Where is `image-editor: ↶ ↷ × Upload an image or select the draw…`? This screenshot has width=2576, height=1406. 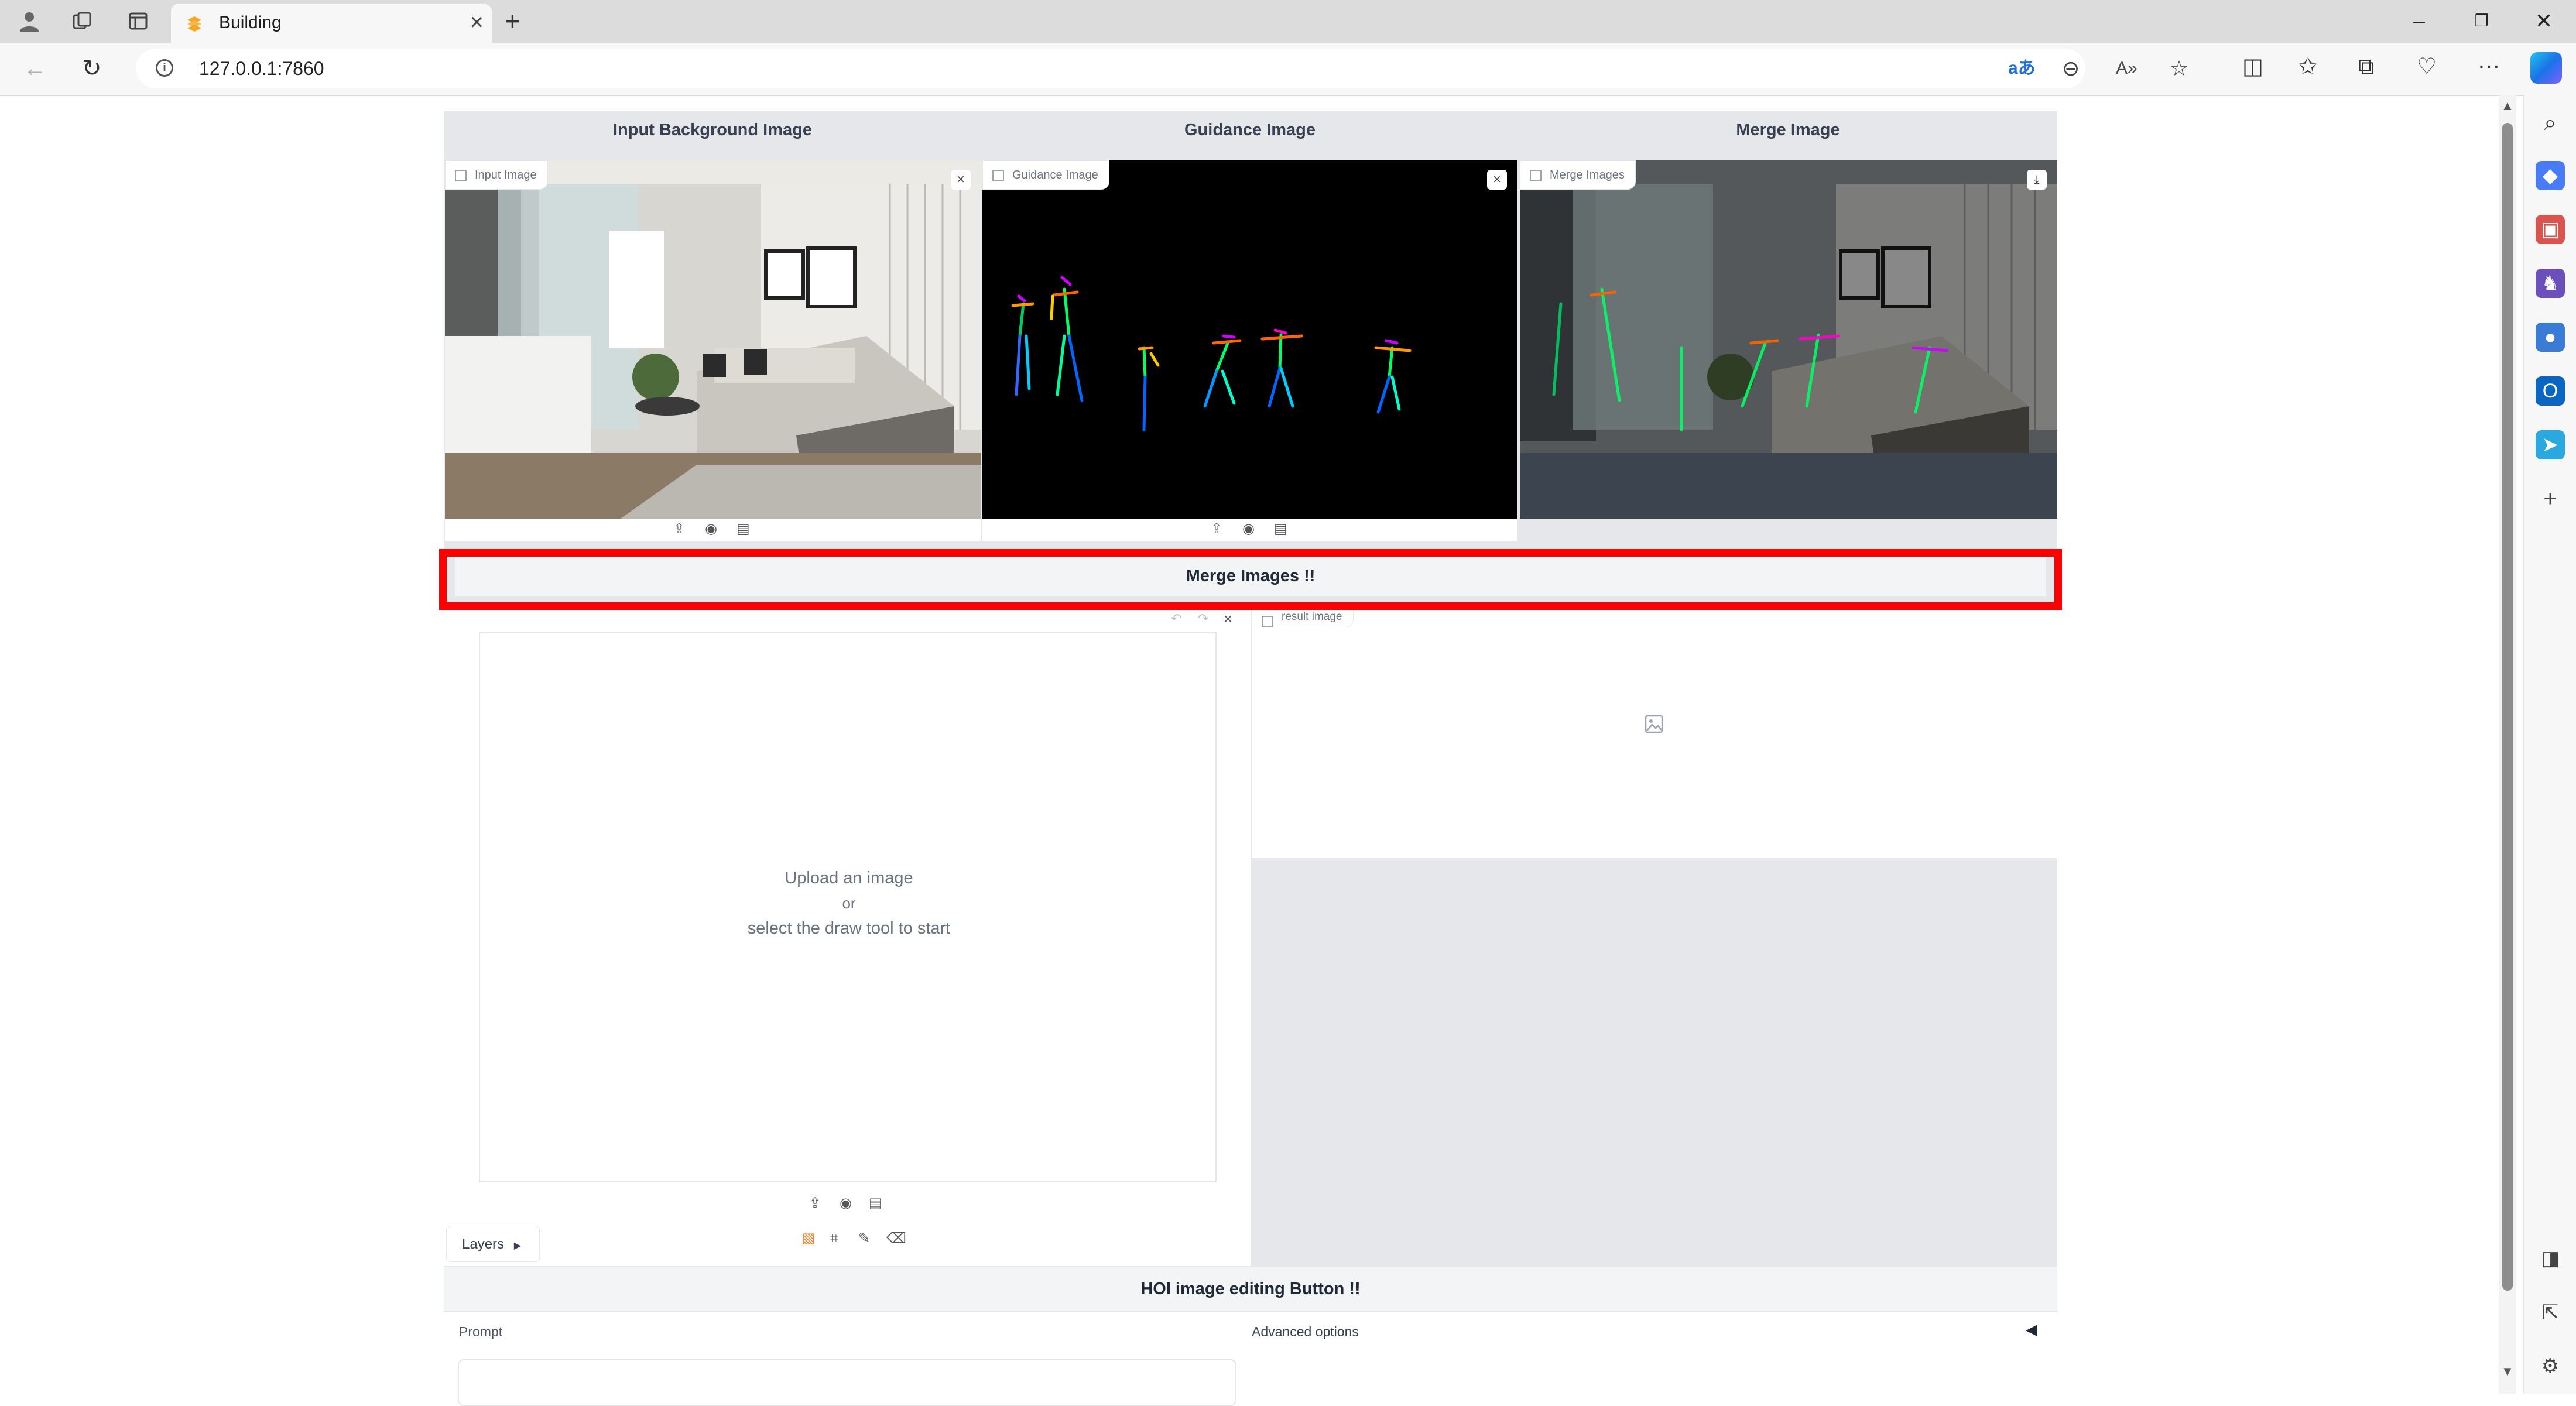 image-editor: ↶ ↷ × Upload an image or select the draw… is located at coordinates (847, 938).